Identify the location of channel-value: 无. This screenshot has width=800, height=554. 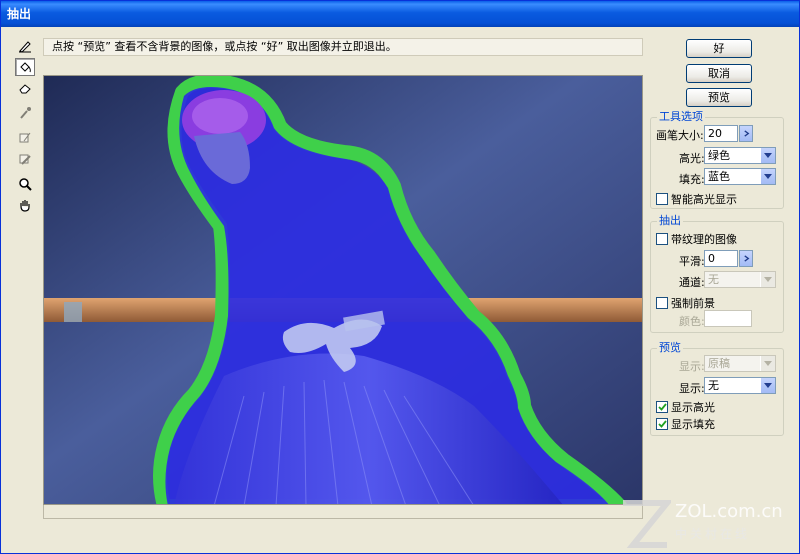
(713, 279).